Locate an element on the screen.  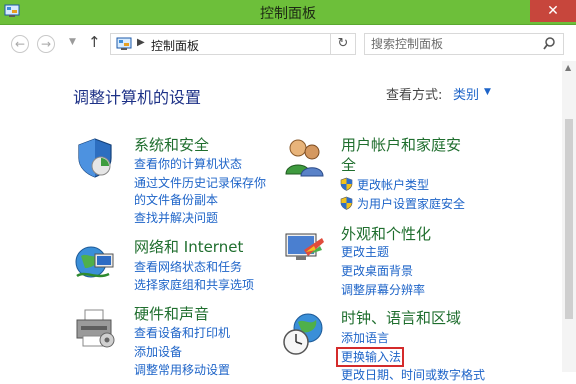
link-mobility-settings: 调整常用移动设置 is located at coordinates (182, 370).